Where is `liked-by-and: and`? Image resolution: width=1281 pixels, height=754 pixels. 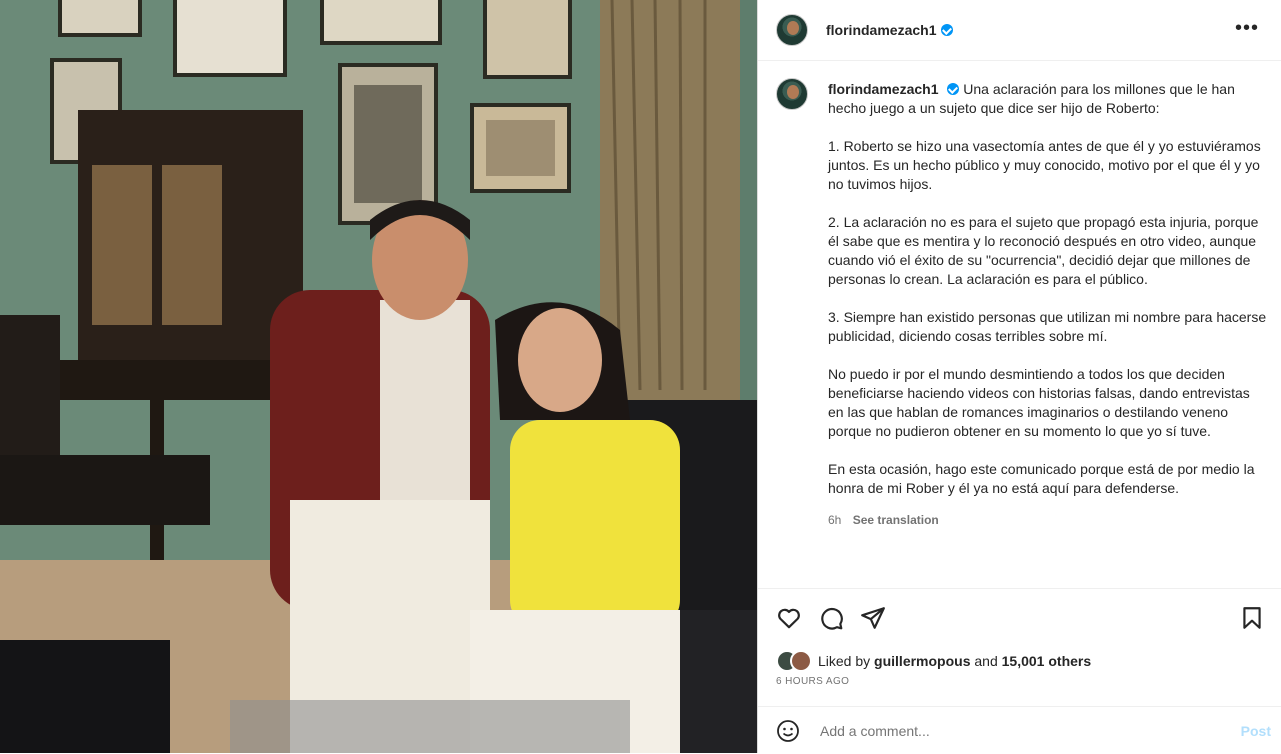
liked-by-and: and is located at coordinates (986, 661).